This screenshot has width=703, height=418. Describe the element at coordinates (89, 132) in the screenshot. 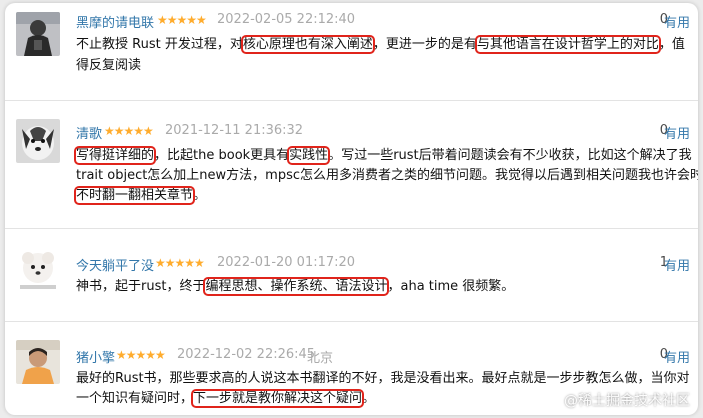

I see `reviewer-name: 清歌` at that location.